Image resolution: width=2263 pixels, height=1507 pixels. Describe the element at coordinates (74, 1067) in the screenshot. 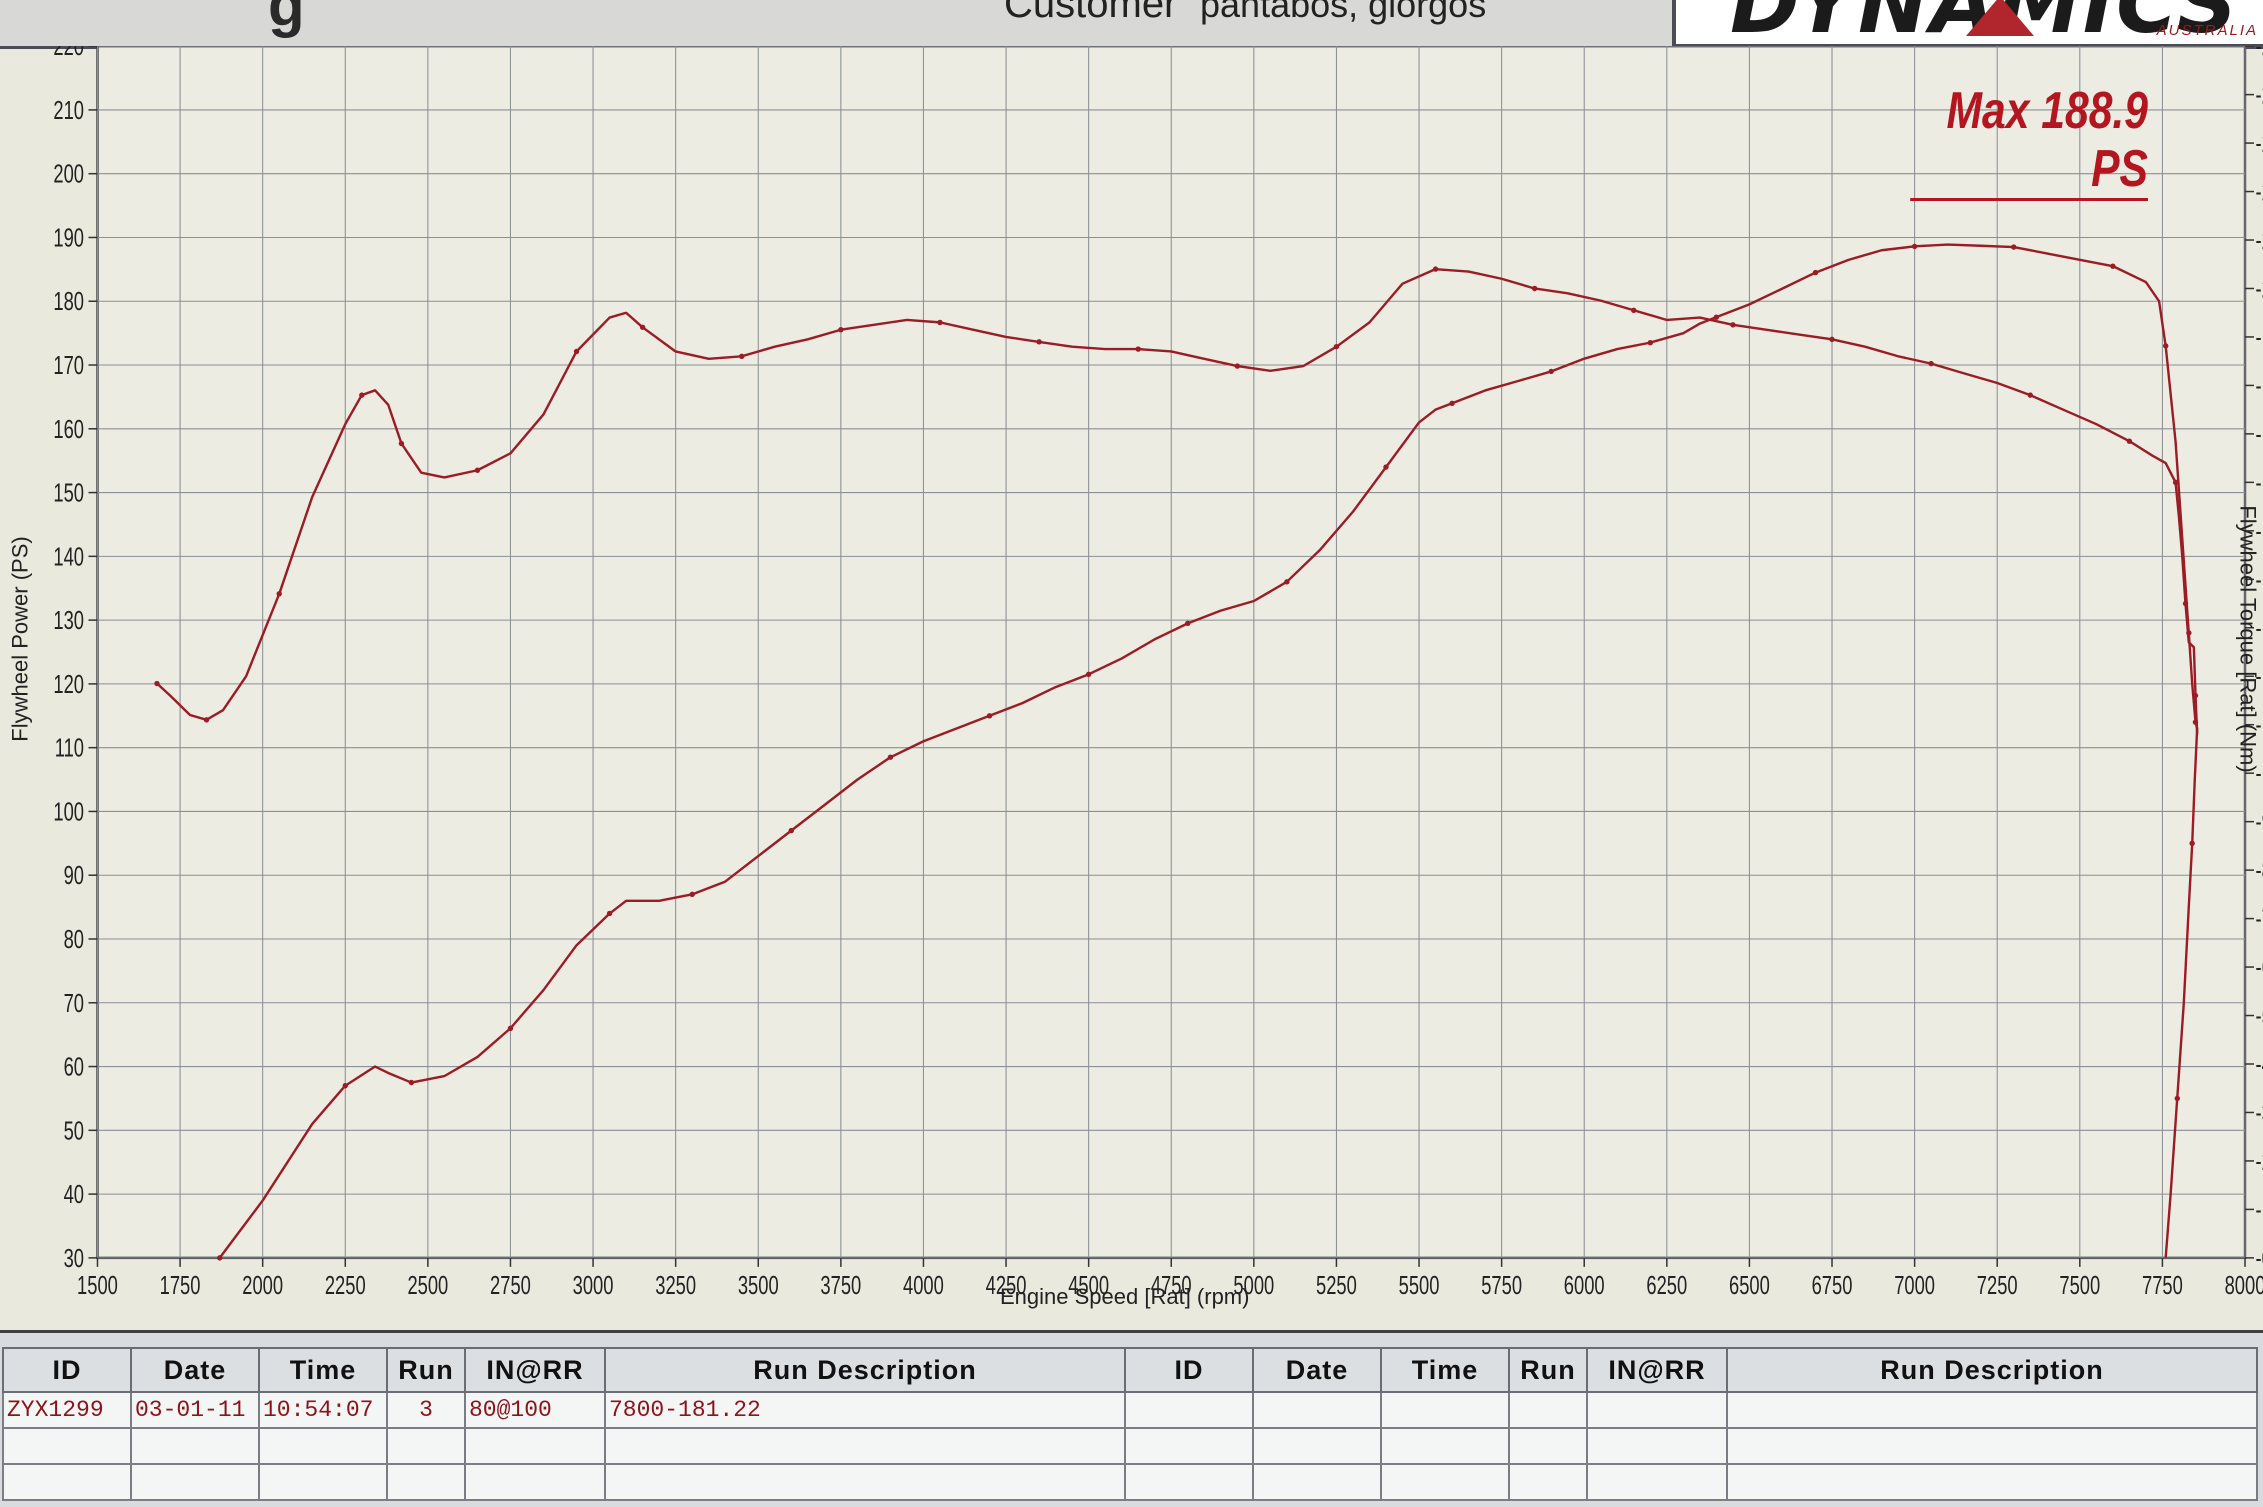

I see `left-y-tick-label: 60` at that location.